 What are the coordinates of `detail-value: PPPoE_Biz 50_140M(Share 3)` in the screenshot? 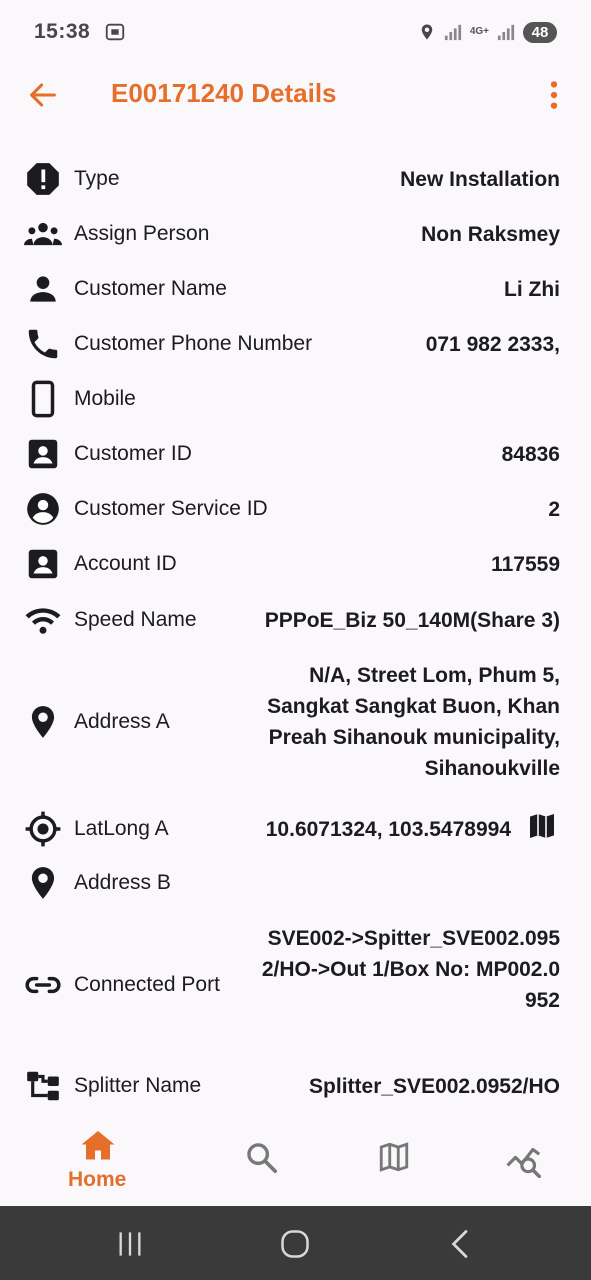 It's located at (412, 620).